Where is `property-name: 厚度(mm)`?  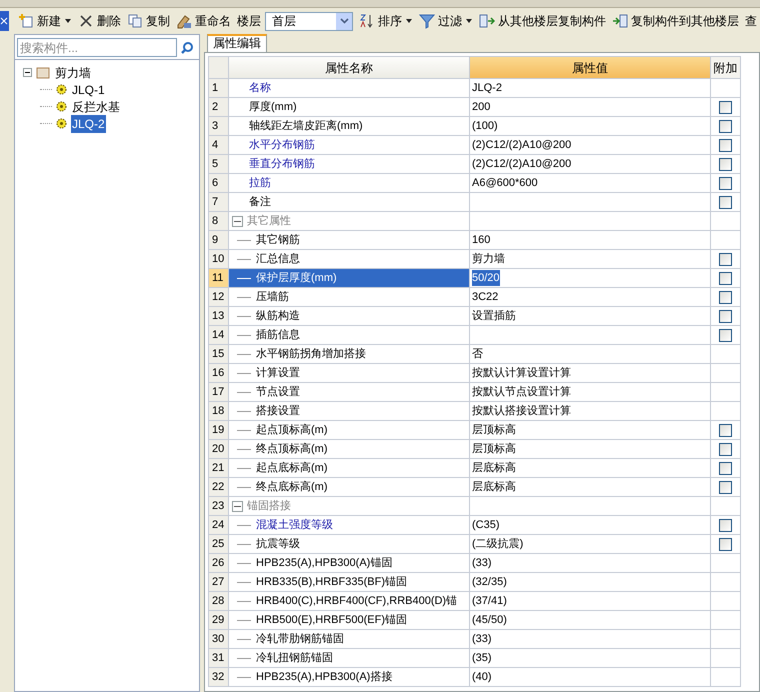
property-name: 厚度(mm) is located at coordinates (273, 107).